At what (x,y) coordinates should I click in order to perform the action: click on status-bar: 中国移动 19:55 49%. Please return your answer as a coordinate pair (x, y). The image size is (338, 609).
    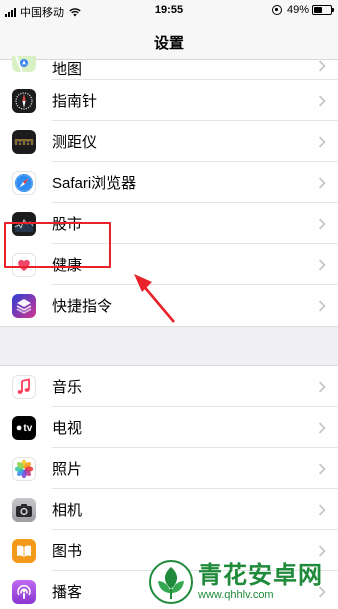
    Looking at the image, I should click on (169, 11).